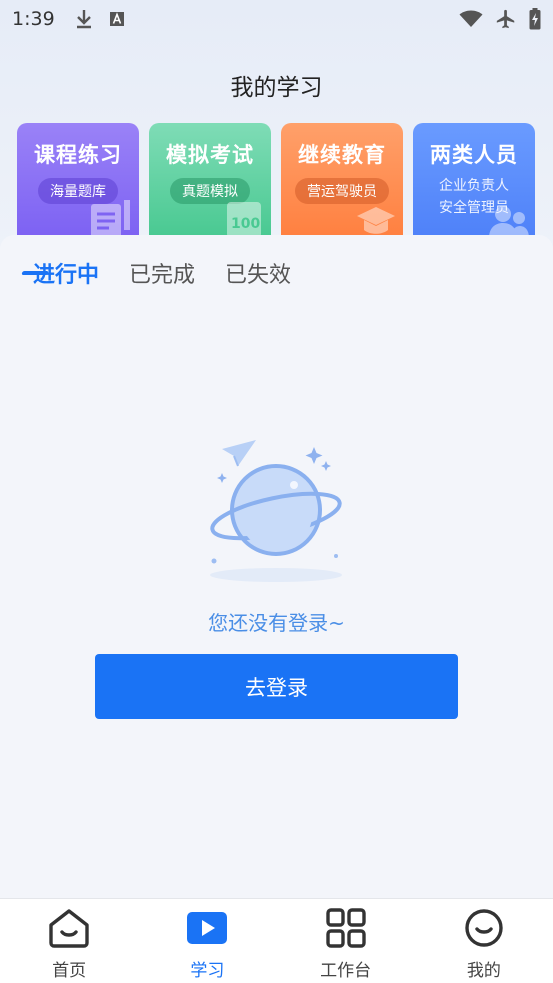 Image resolution: width=553 pixels, height=983 pixels. I want to click on nav-item-workbench: 工作台, so click(346, 941).